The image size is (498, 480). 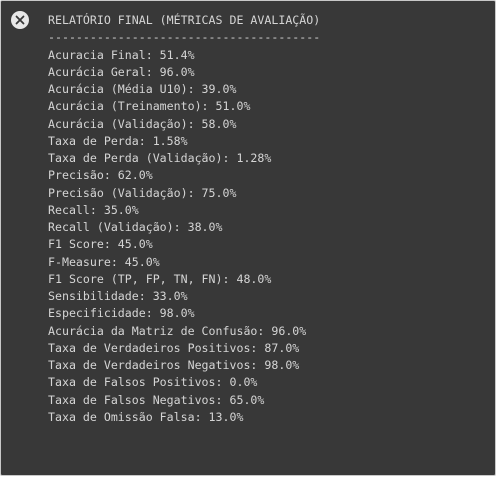 I want to click on metric-line: Acuracia Final: 51.4%, so click(x=121, y=54).